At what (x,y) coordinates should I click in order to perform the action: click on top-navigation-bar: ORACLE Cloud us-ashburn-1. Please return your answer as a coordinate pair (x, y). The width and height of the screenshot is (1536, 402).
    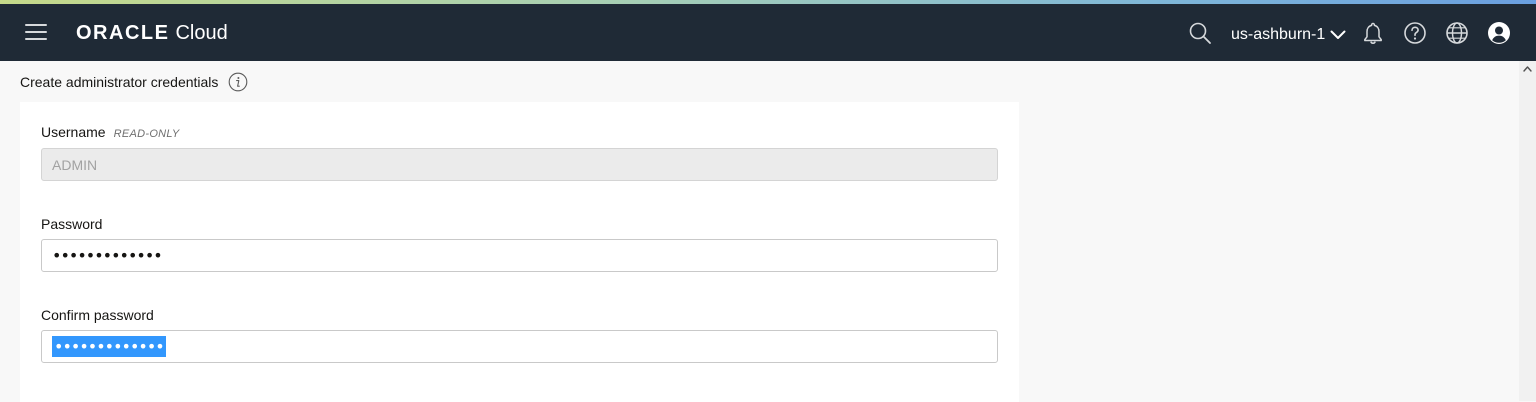
    Looking at the image, I should click on (768, 32).